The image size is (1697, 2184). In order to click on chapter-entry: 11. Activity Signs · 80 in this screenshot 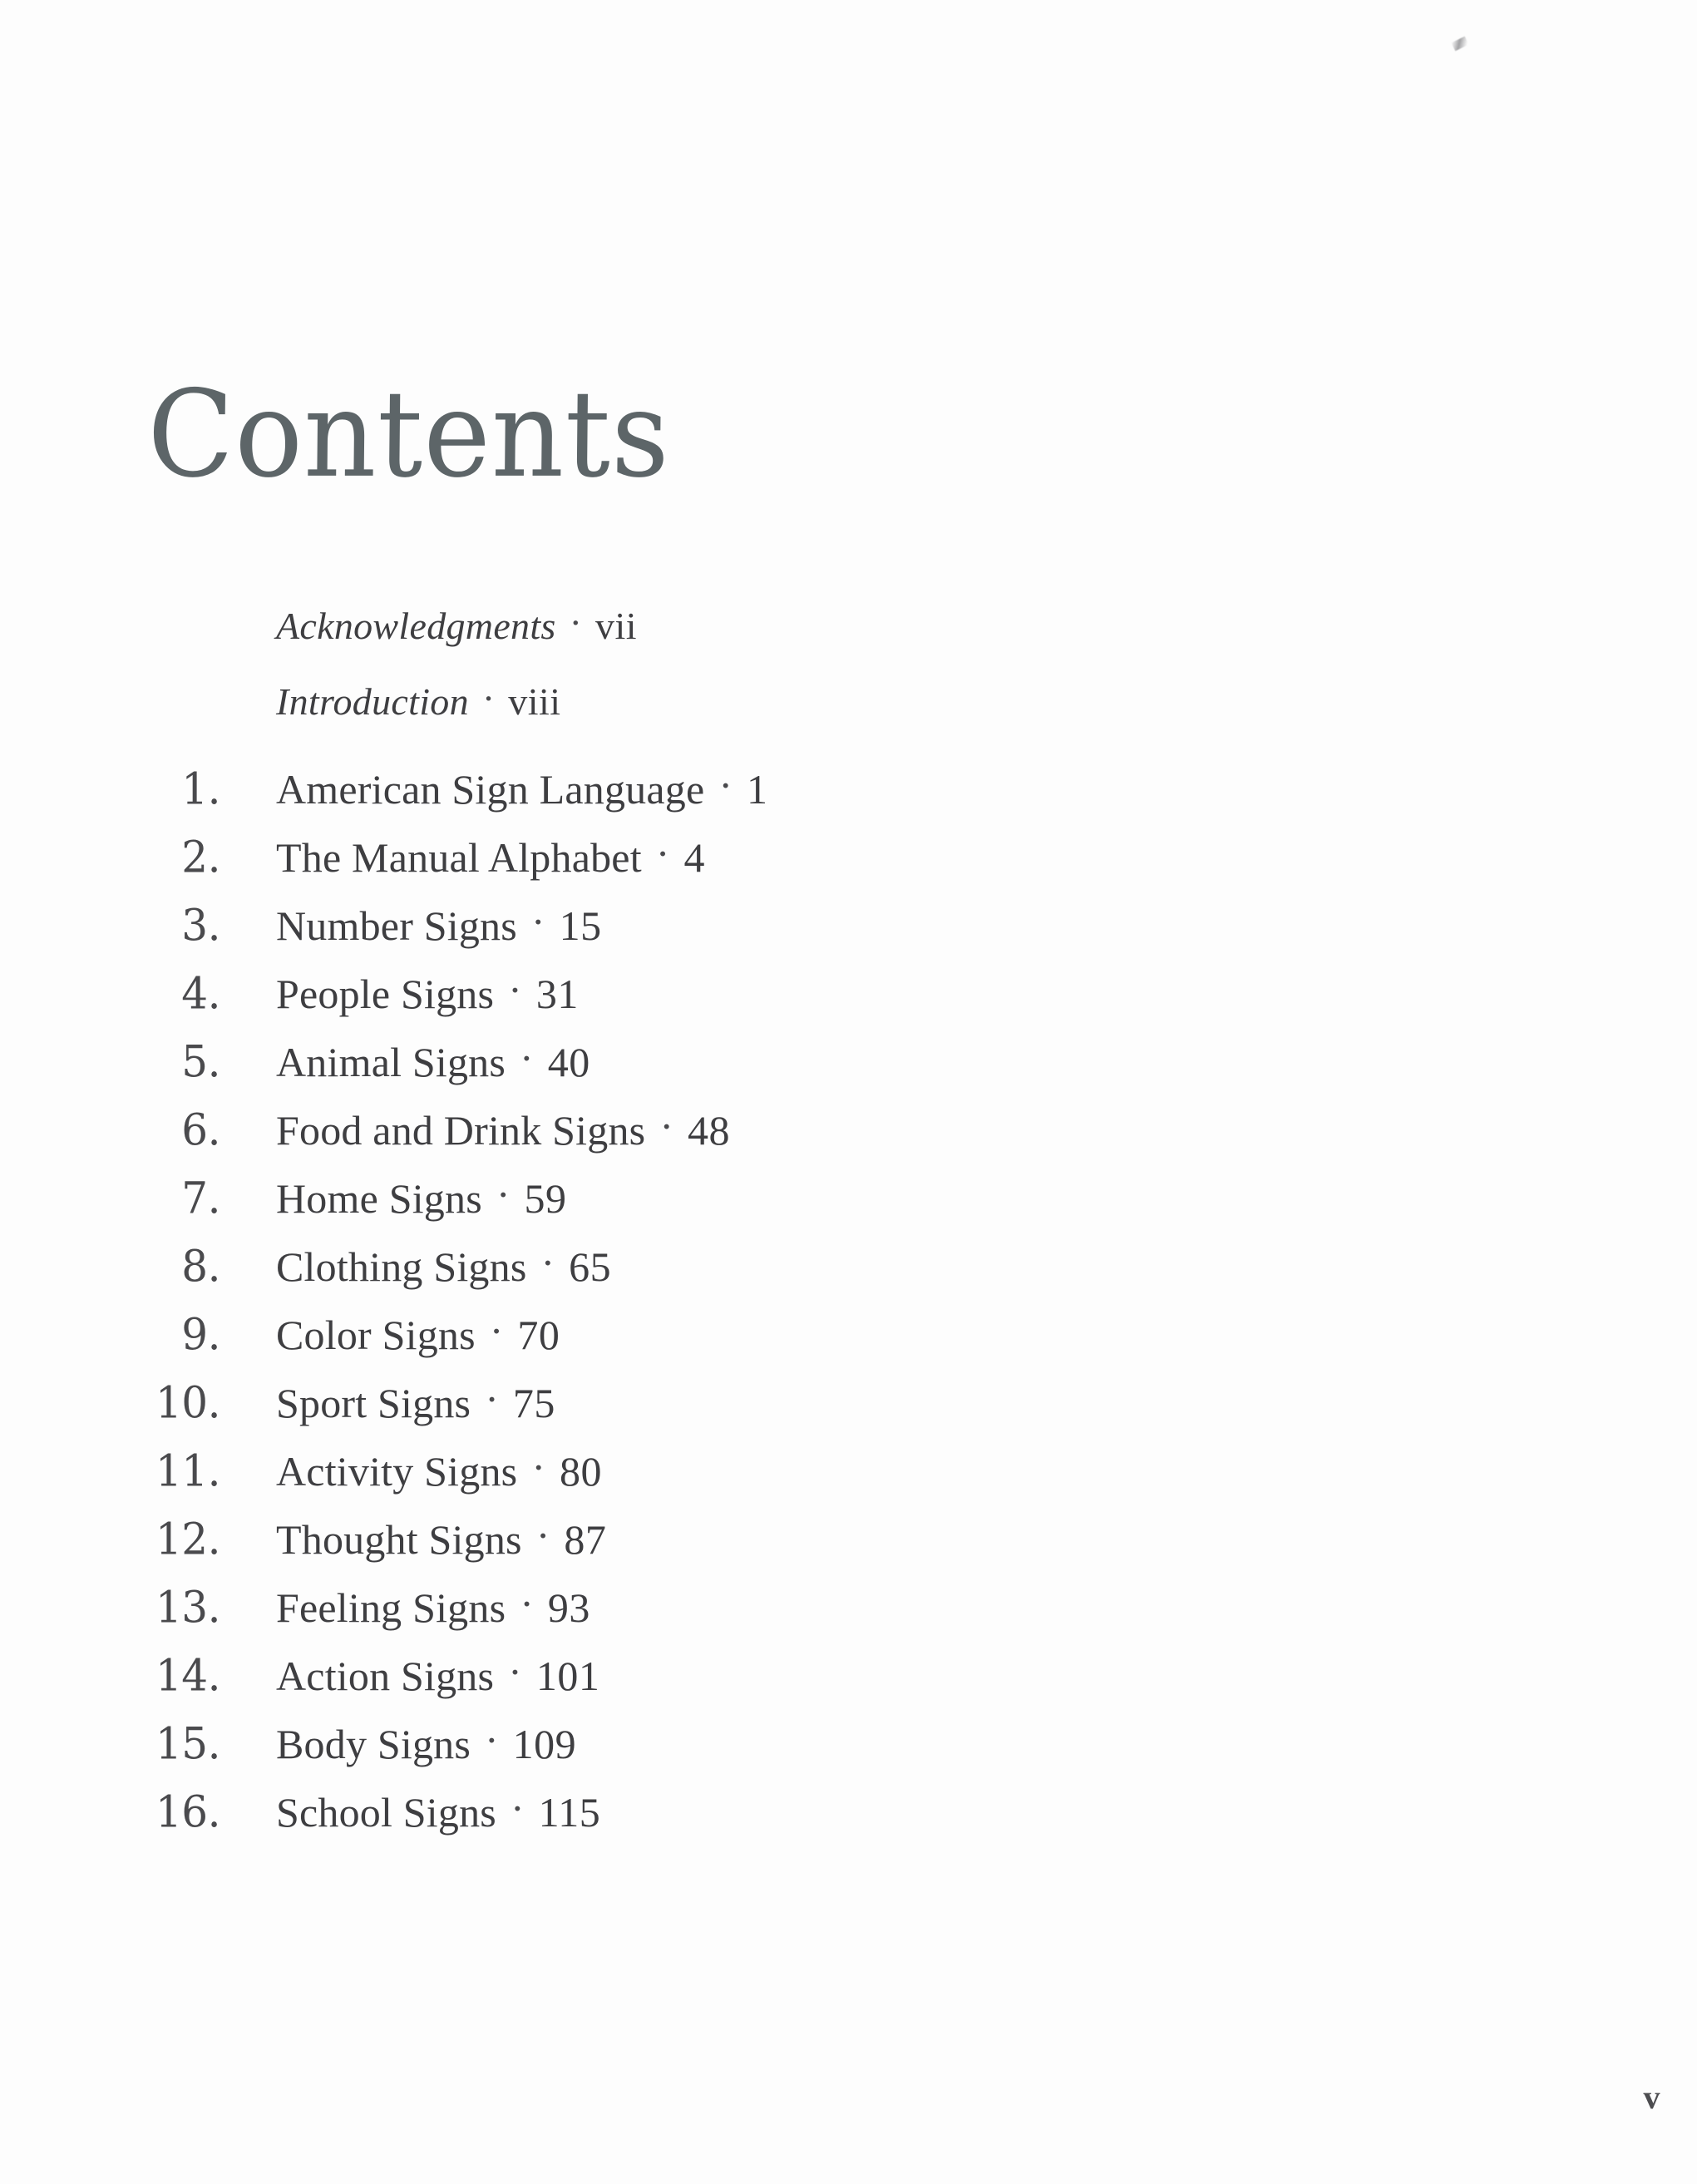, I will do `click(707, 1479)`.